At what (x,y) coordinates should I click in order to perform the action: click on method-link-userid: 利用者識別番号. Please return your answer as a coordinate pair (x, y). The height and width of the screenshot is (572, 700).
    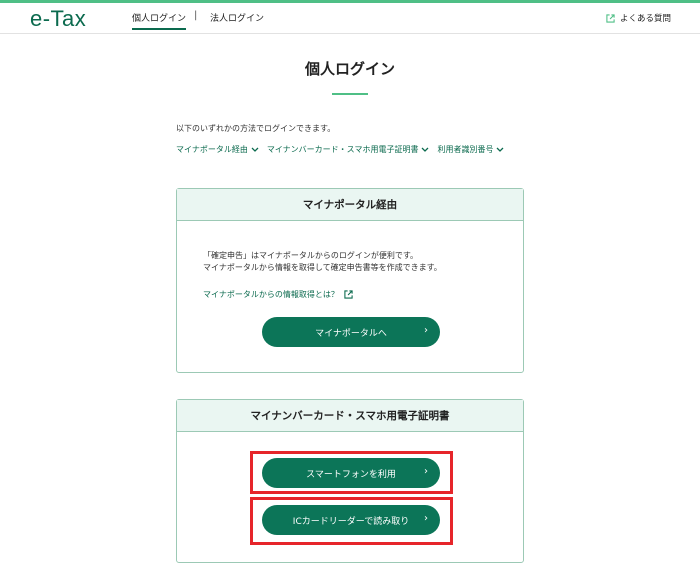
    Looking at the image, I should click on (470, 149).